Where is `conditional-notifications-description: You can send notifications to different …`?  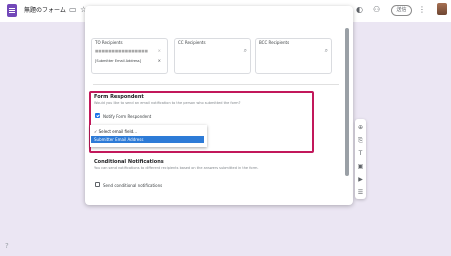
conditional-notifications-description: You can send notifications to different … is located at coordinates (176, 168).